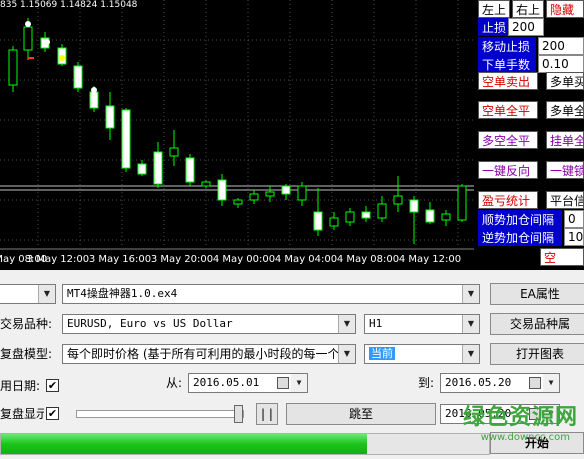 The height and width of the screenshot is (459, 584). Describe the element at coordinates (226, 382) in the screenshot. I see `from-date-value: 2016.05.01` at that location.